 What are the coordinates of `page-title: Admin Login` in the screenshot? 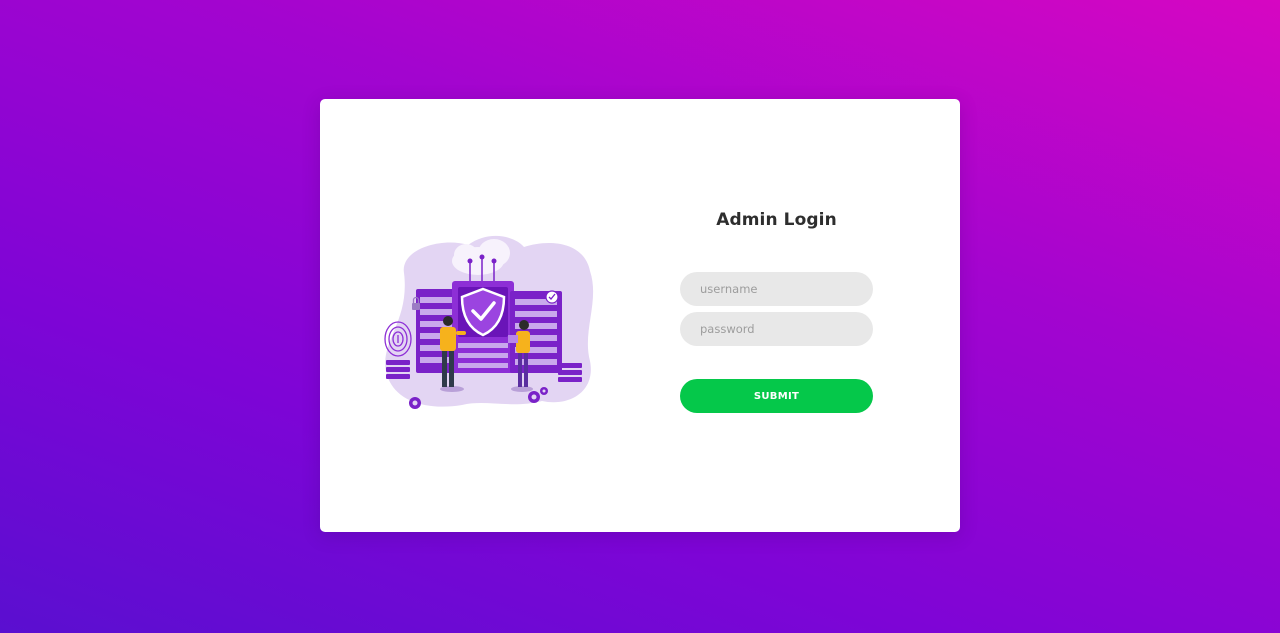 It's located at (776, 220).